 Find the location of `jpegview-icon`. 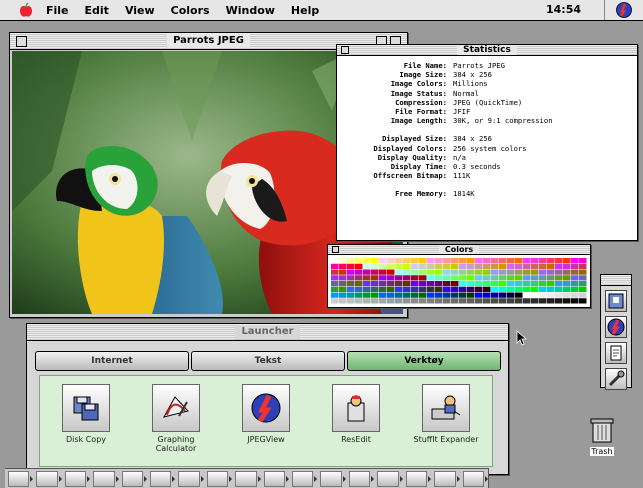

jpegview-icon is located at coordinates (266, 408).